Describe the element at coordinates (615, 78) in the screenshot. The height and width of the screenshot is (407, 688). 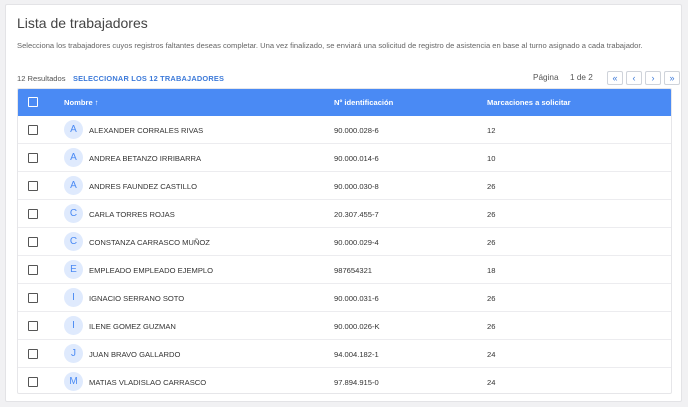
I see `first-page-button: «` at that location.